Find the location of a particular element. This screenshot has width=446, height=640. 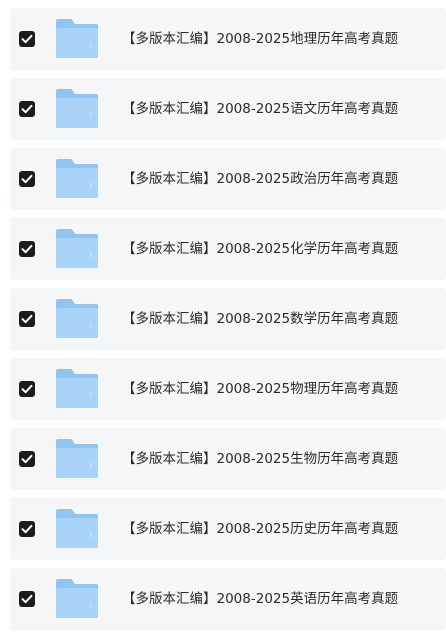

file-name: 【多版本汇编】2008-2025语文历年高考真题 is located at coordinates (260, 109).